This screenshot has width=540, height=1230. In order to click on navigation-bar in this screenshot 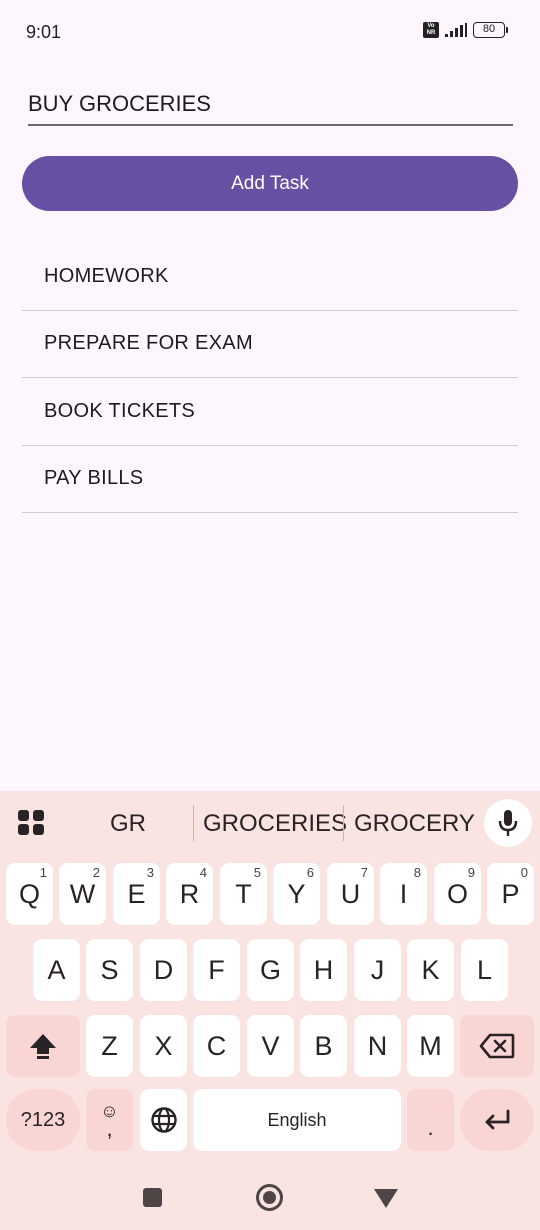, I will do `click(270, 1197)`.